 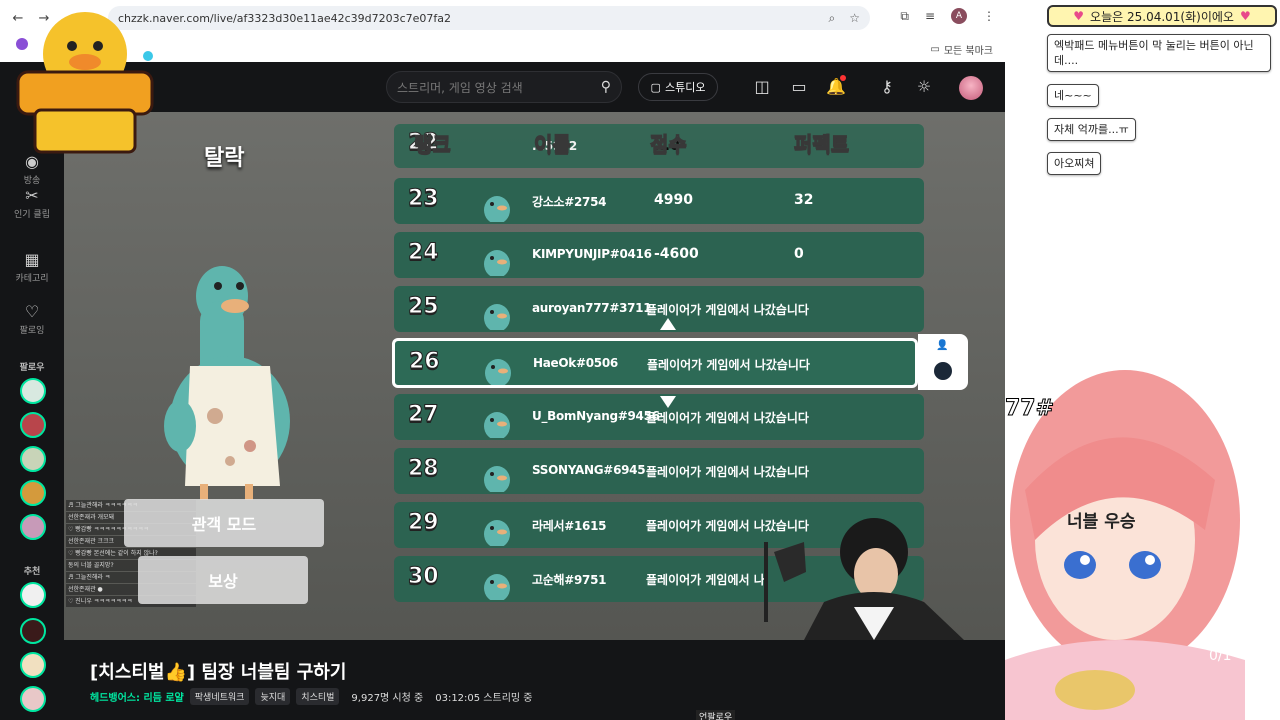 What do you see at coordinates (1245, 16) in the screenshot?
I see `heart-icon: ♥` at bounding box center [1245, 16].